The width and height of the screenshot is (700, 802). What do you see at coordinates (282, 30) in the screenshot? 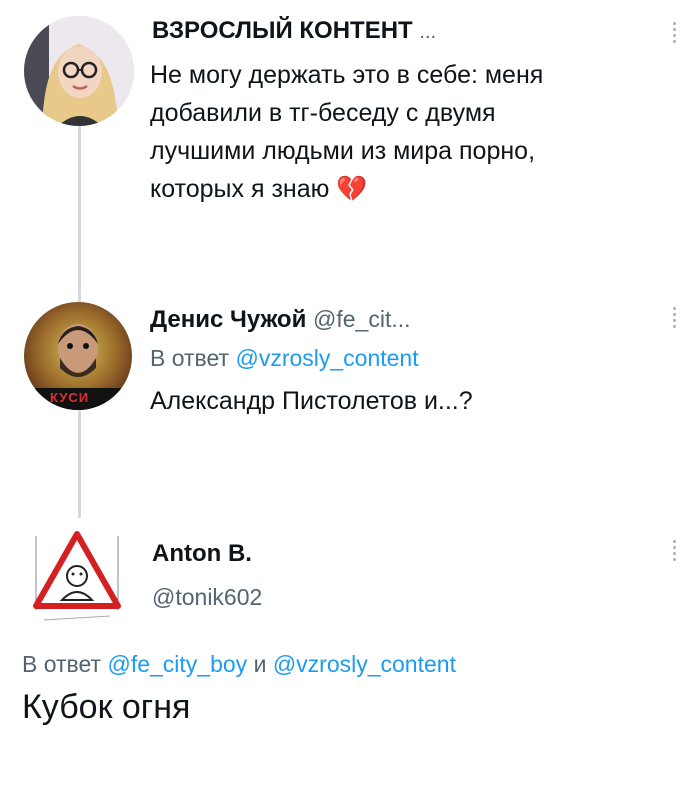
I see `author-name: ВЗРОСЛЫЙ КОНТЕНТ` at bounding box center [282, 30].